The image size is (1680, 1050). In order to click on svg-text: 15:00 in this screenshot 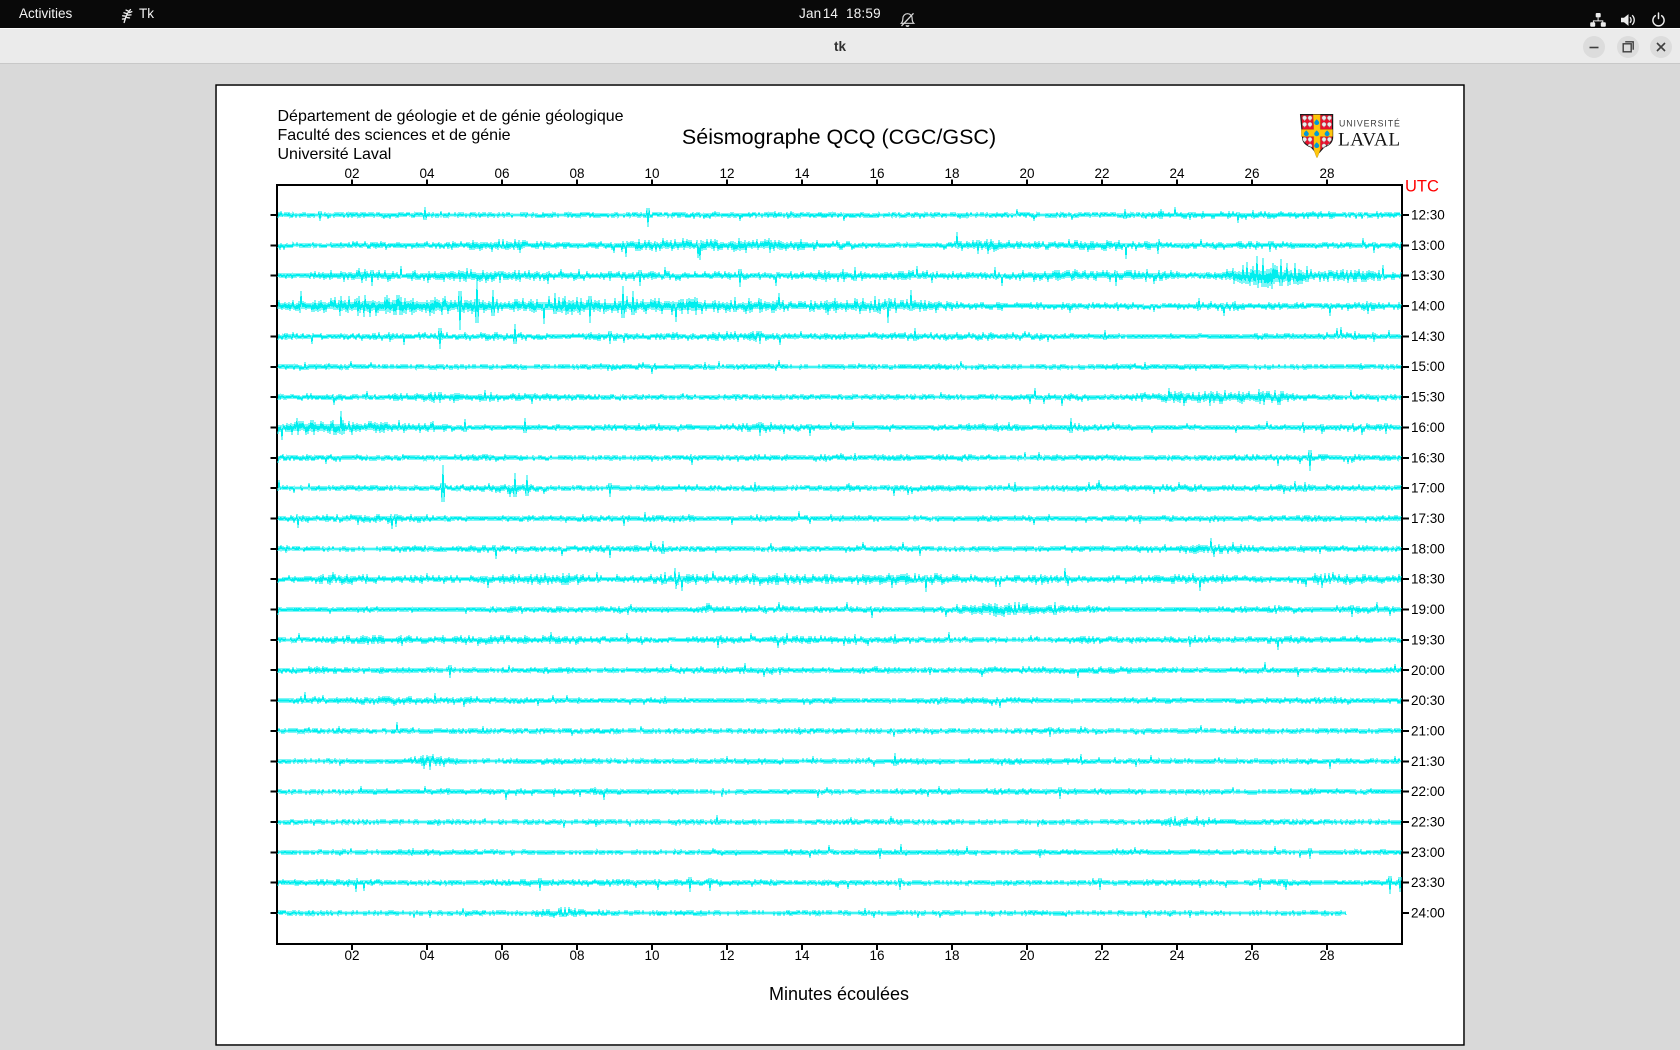, I will do `click(1428, 366)`.